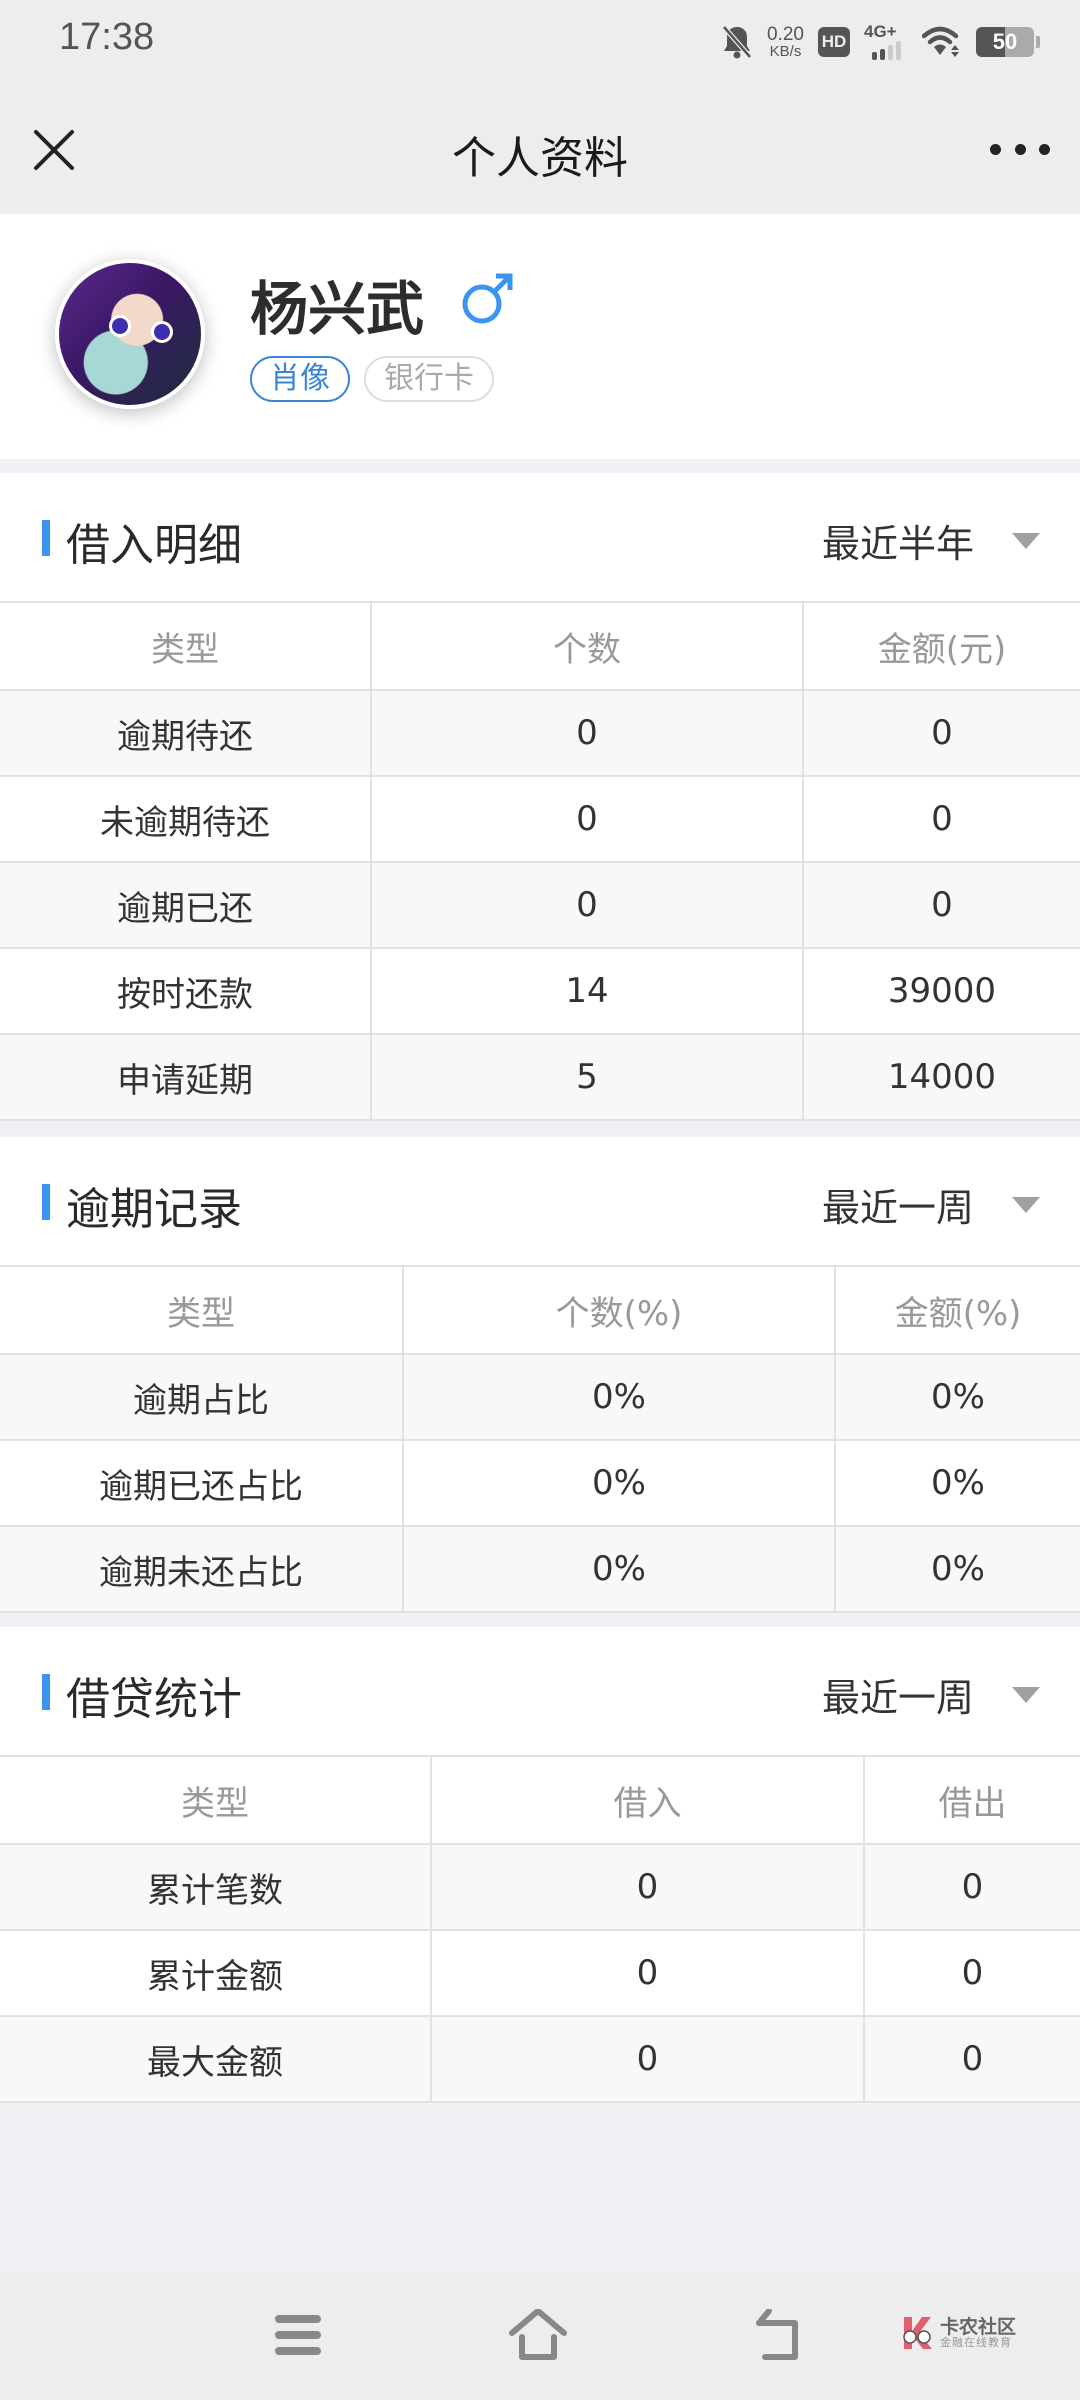 This screenshot has height=2400, width=1080. I want to click on row-type: 逾期待还, so click(185, 733).